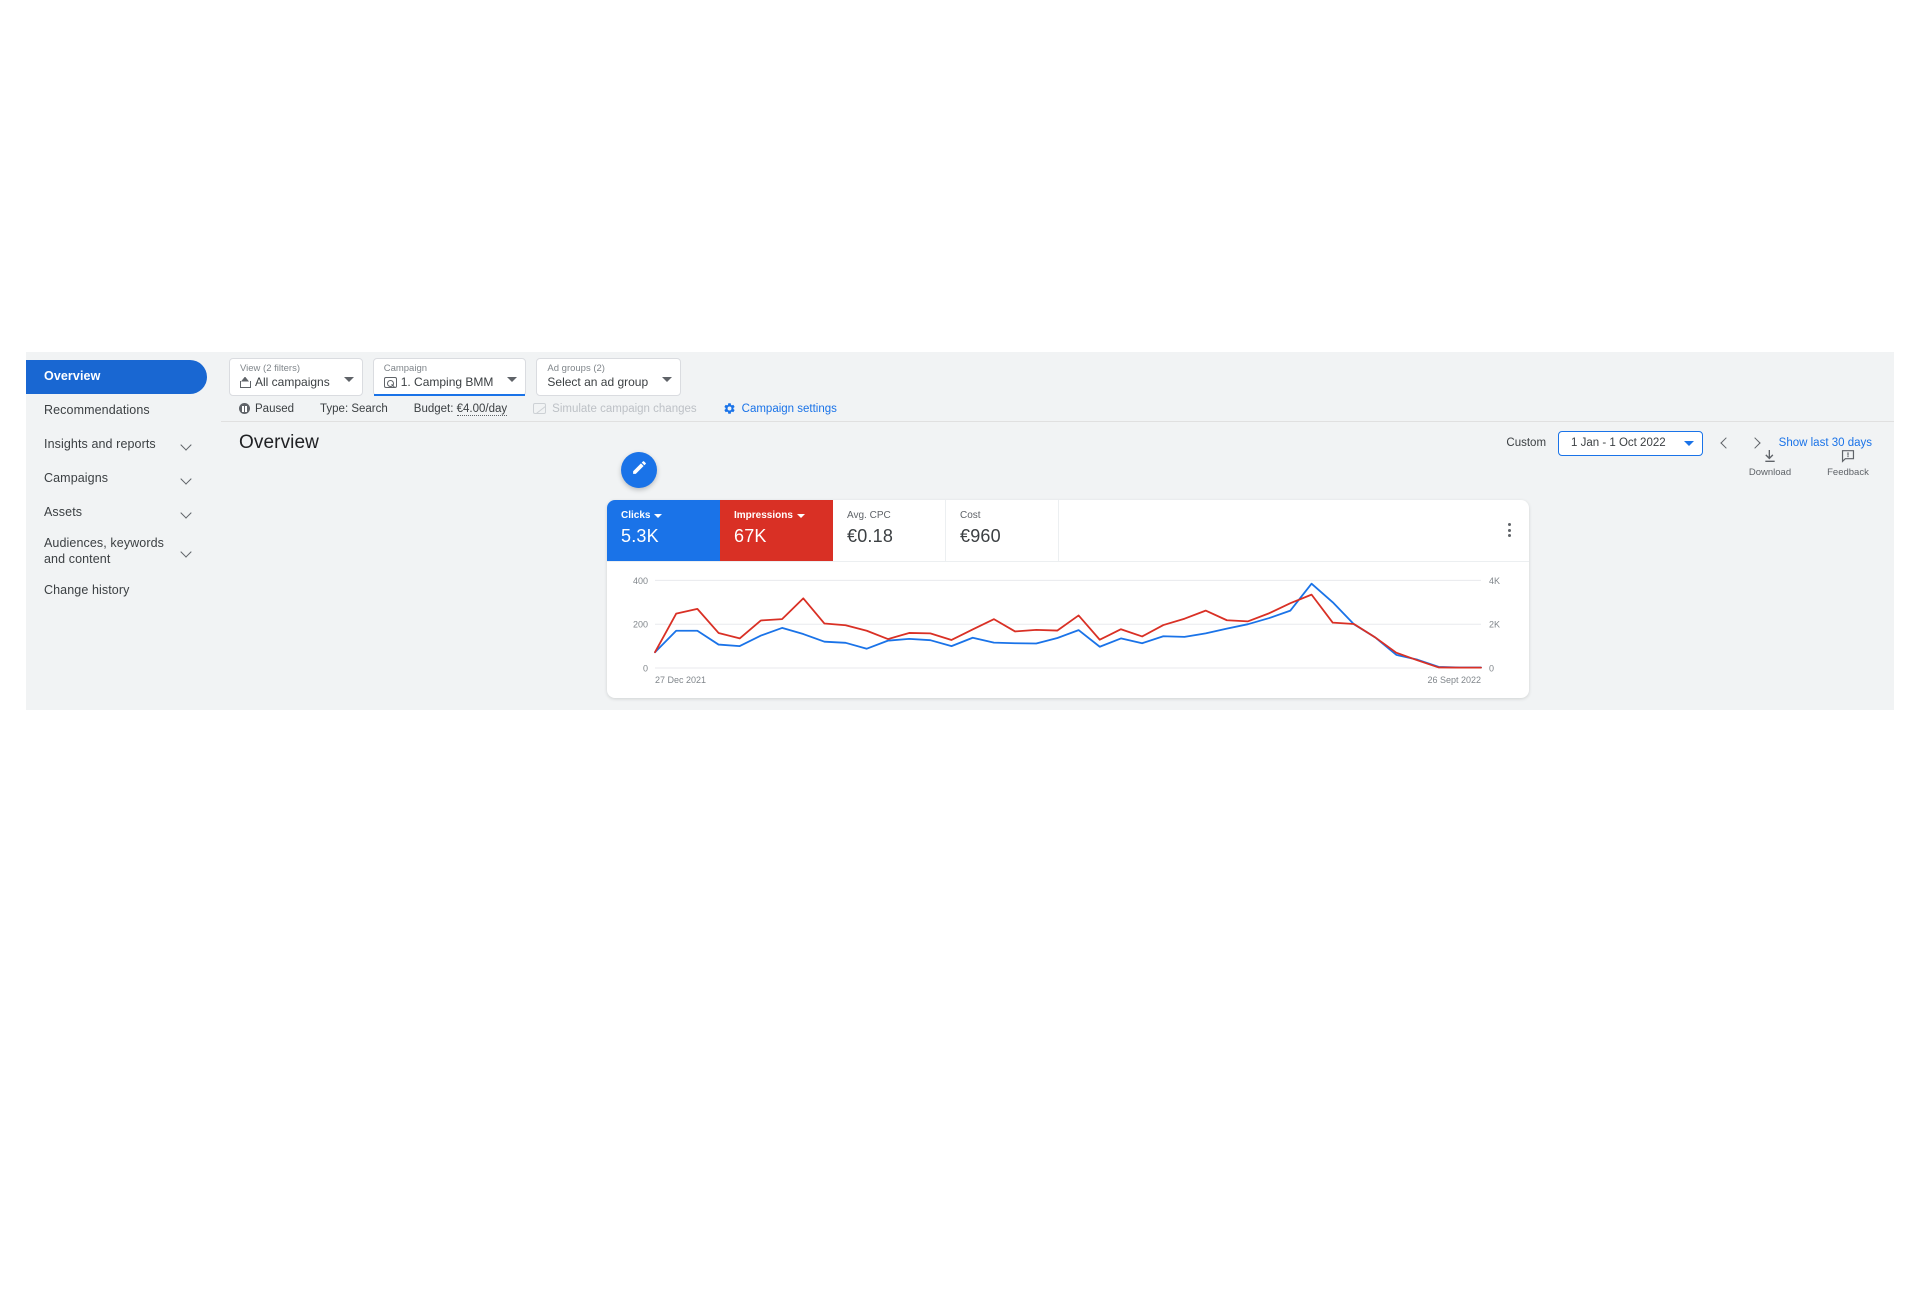  I want to click on ad-group-selector-value: Select an ad group, so click(598, 382).